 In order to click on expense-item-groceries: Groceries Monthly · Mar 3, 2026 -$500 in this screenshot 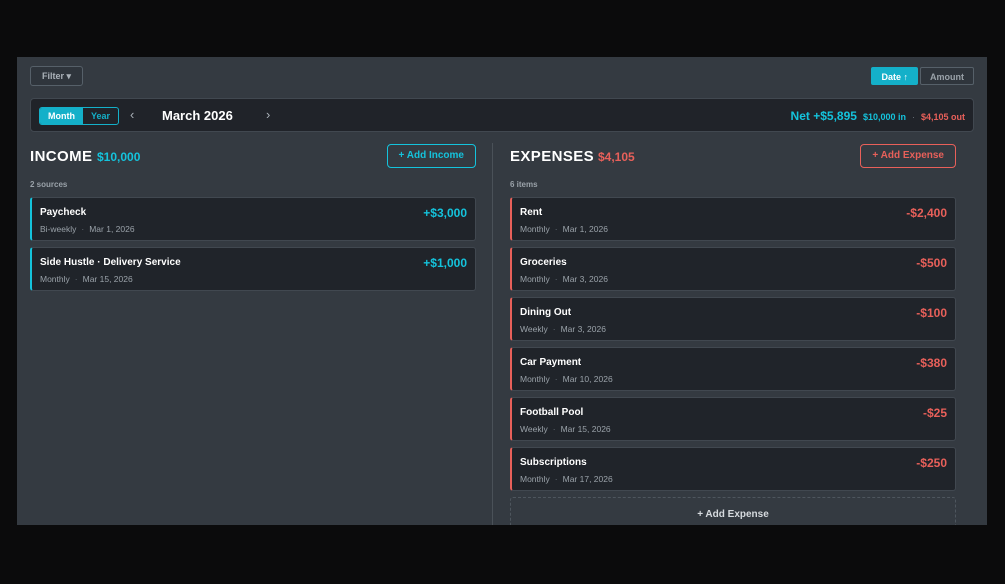, I will do `click(733, 269)`.